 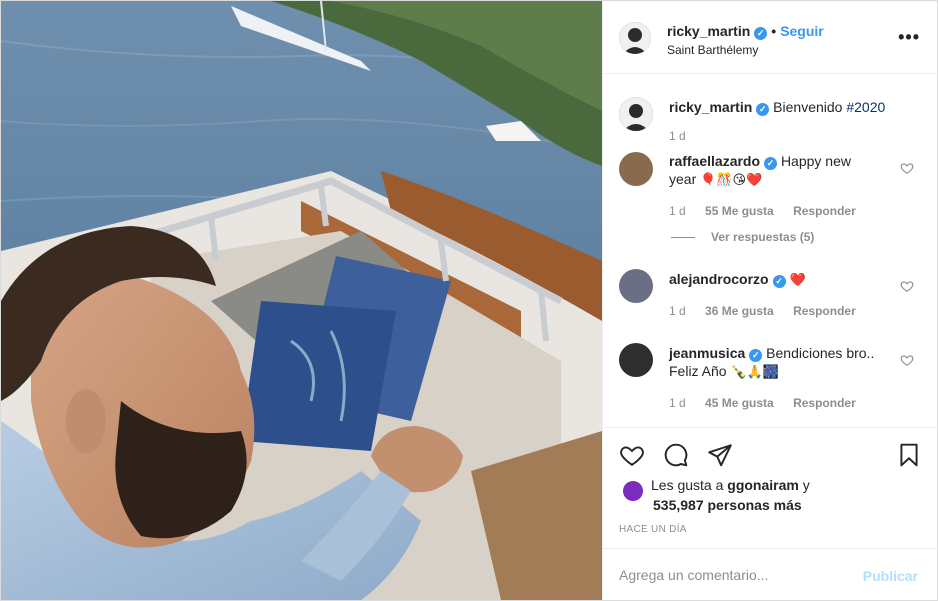 I want to click on bookmark-icon, so click(x=909, y=455).